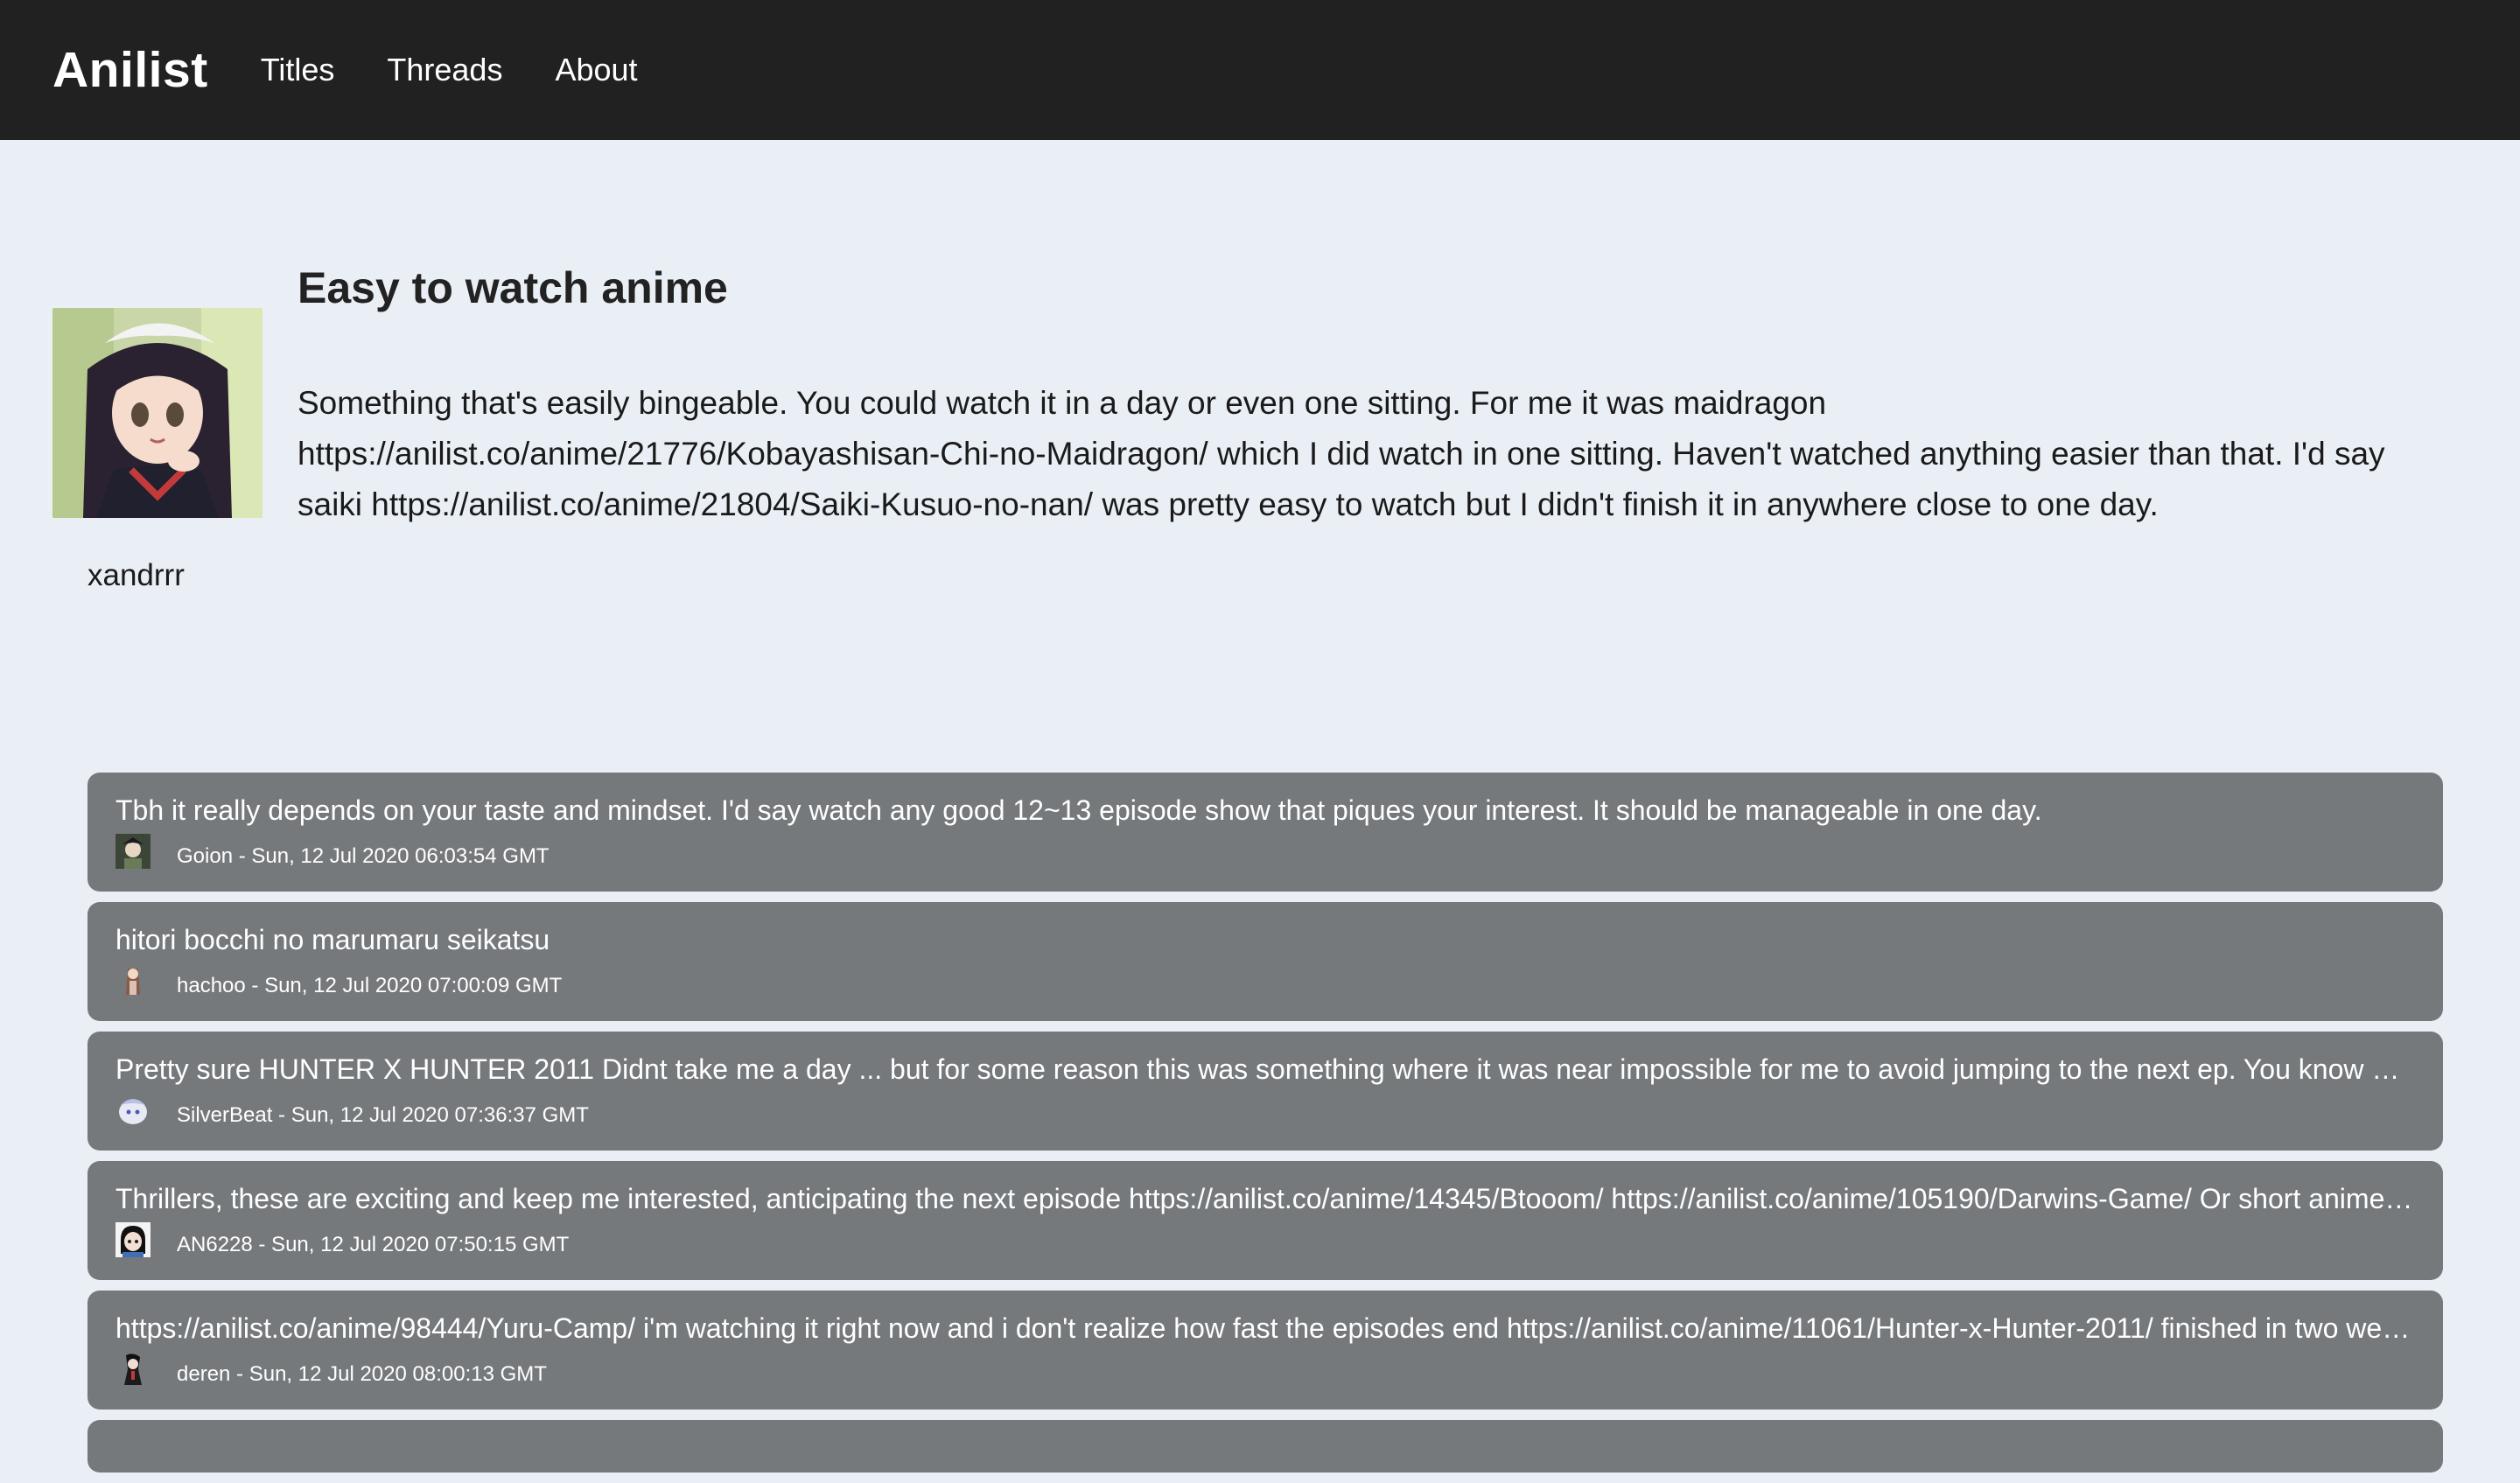 This screenshot has height=1483, width=2520. Describe the element at coordinates (298, 70) in the screenshot. I see `nav-link-titles: Titles` at that location.